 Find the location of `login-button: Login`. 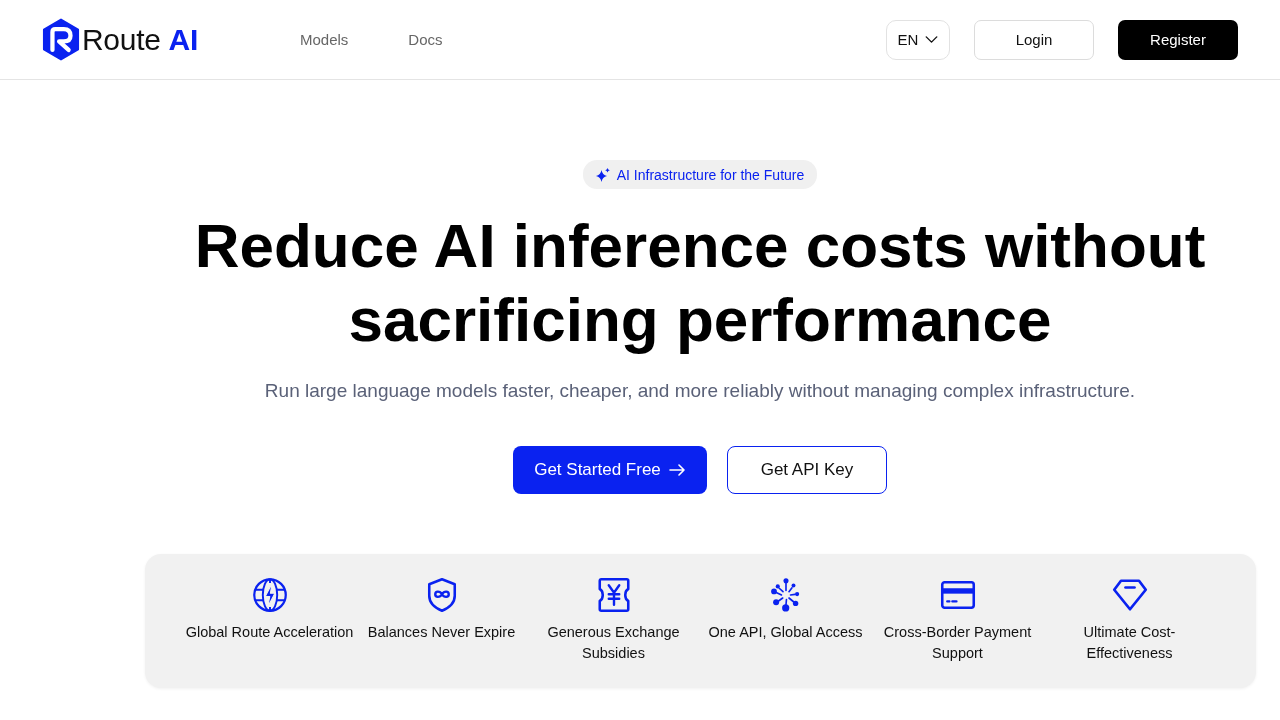

login-button: Login is located at coordinates (1034, 39).